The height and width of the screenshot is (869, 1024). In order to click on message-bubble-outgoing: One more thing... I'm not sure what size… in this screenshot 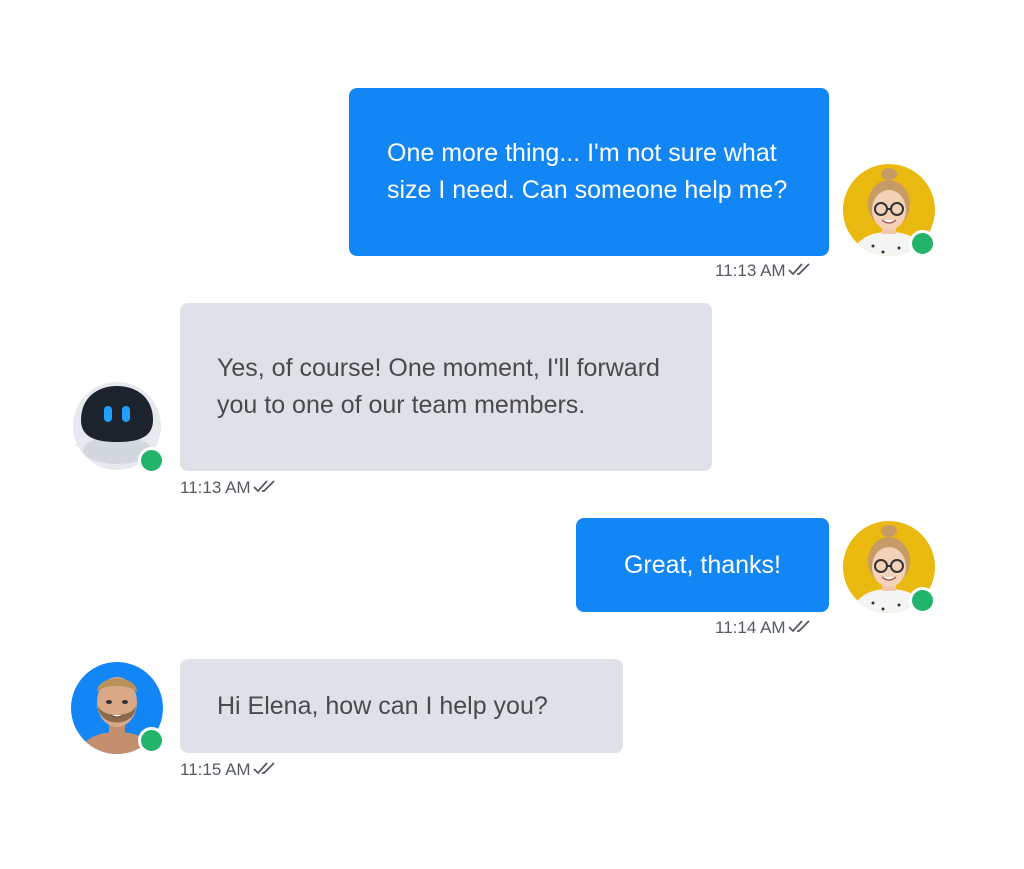, I will do `click(589, 172)`.